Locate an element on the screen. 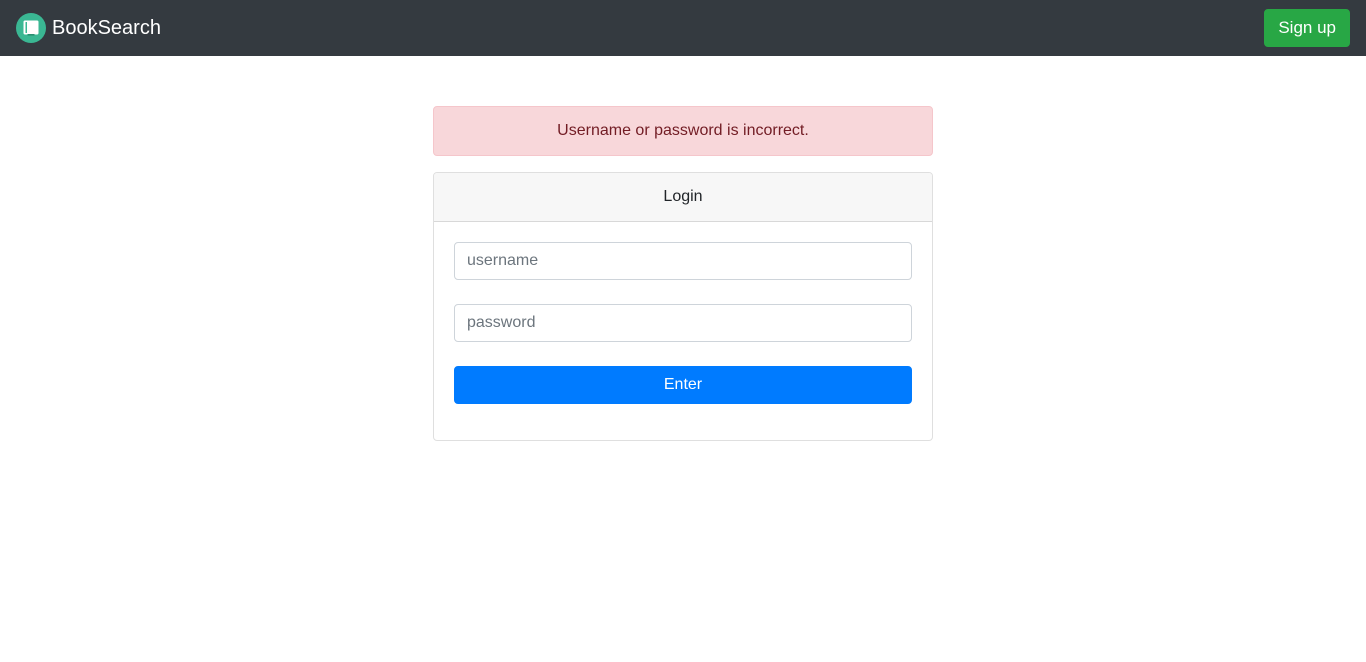 The height and width of the screenshot is (662, 1366). enter-button: Enter is located at coordinates (683, 385).